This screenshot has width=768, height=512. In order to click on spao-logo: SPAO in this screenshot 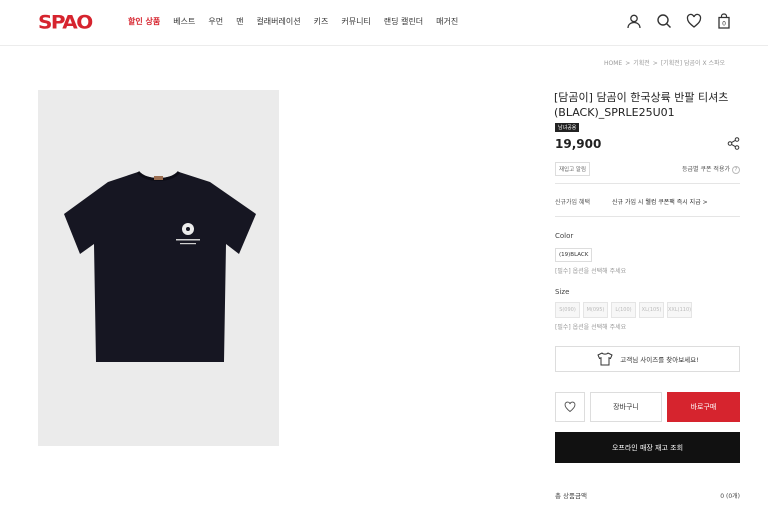, I will do `click(65, 22)`.